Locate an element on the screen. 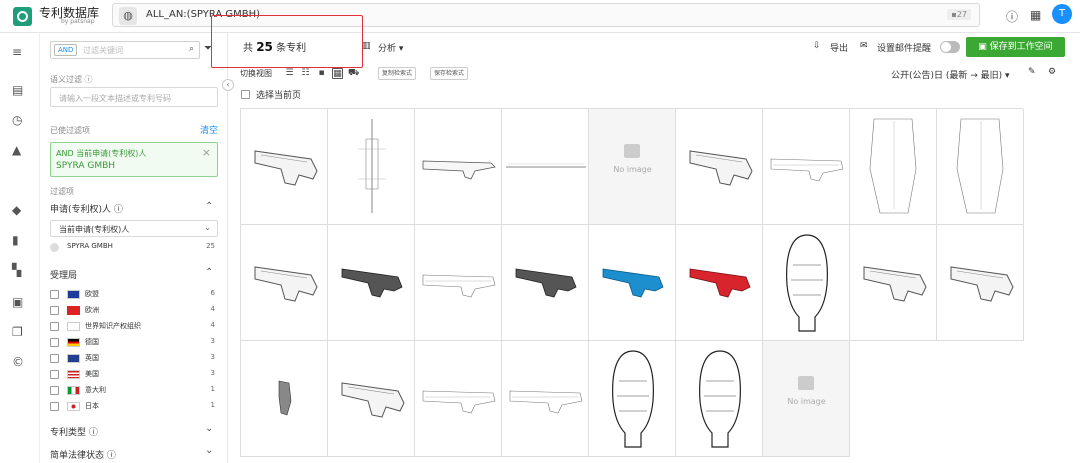 The height and width of the screenshot is (463, 1080). list-item: 意大利 1 is located at coordinates (134, 391).